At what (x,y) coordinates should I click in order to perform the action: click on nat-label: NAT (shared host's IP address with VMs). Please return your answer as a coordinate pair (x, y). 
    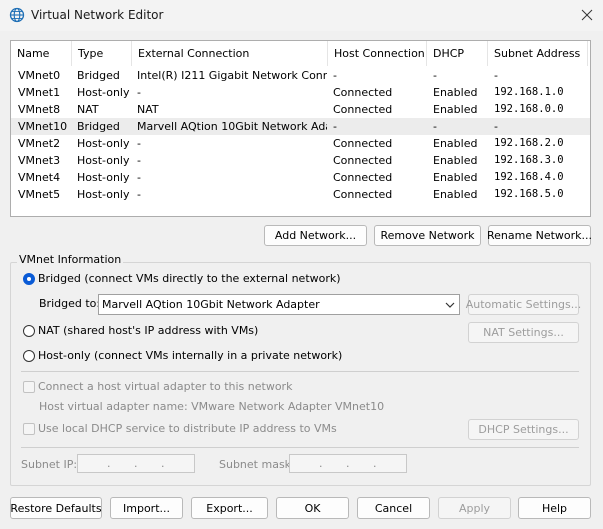
    Looking at the image, I should click on (148, 330).